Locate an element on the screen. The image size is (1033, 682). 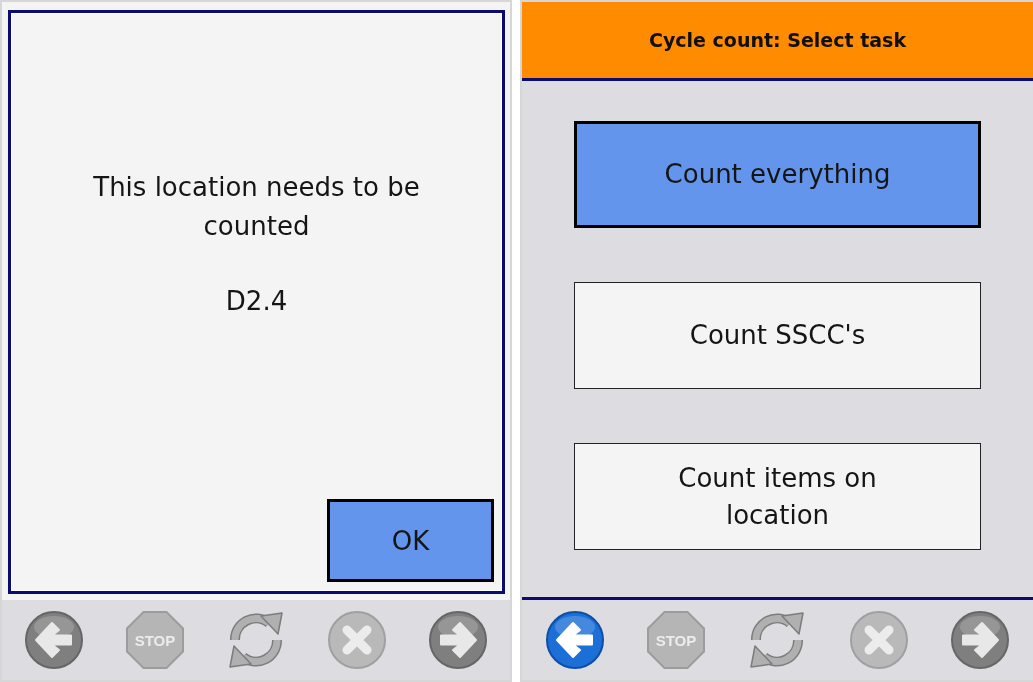
task-option: Count SSCC's is located at coordinates (777, 335).